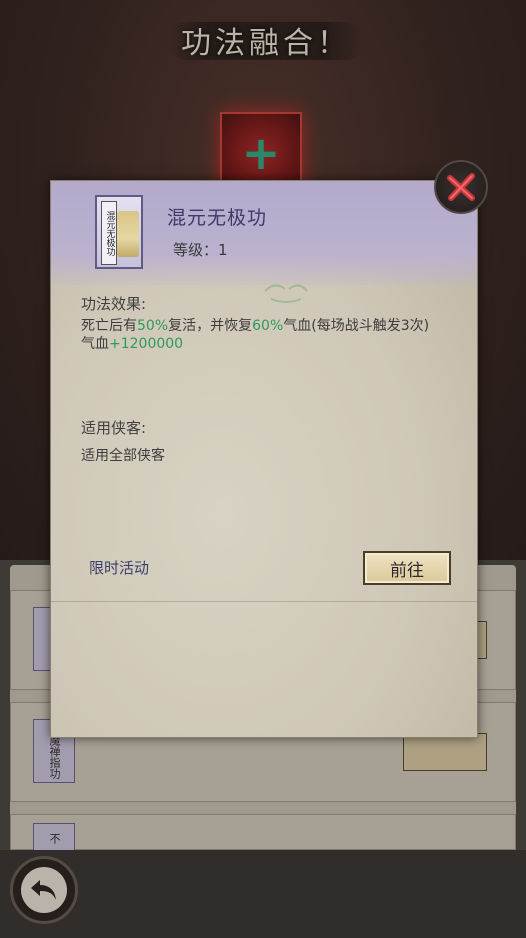 The height and width of the screenshot is (938, 526). I want to click on divider, so click(264, 601).